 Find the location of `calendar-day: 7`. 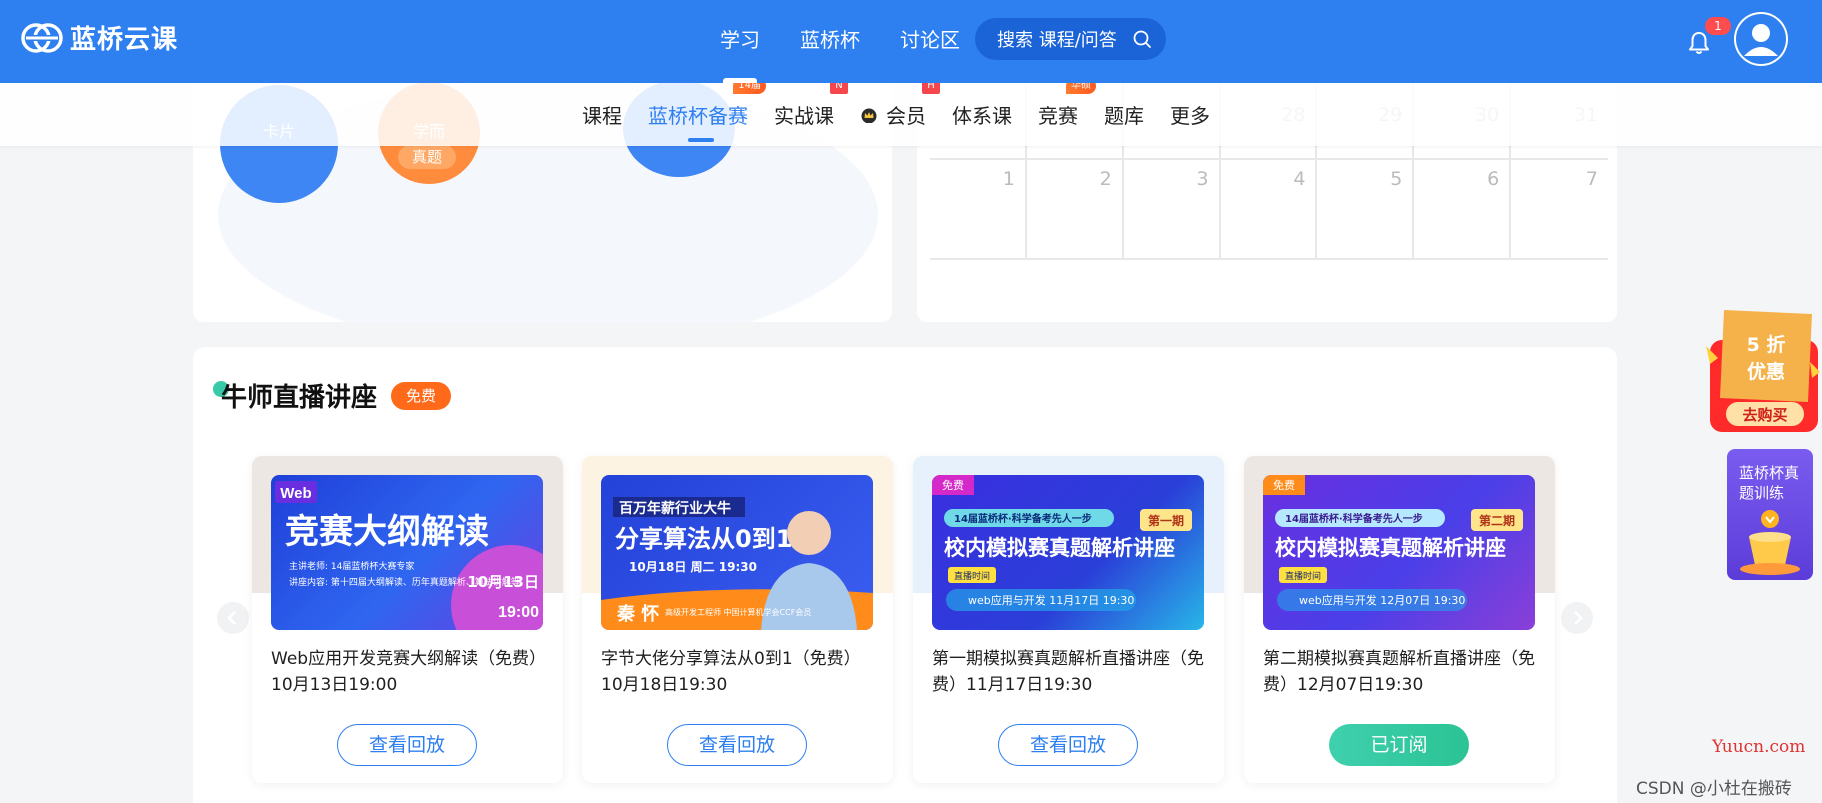

calendar-day: 7 is located at coordinates (1559, 209).